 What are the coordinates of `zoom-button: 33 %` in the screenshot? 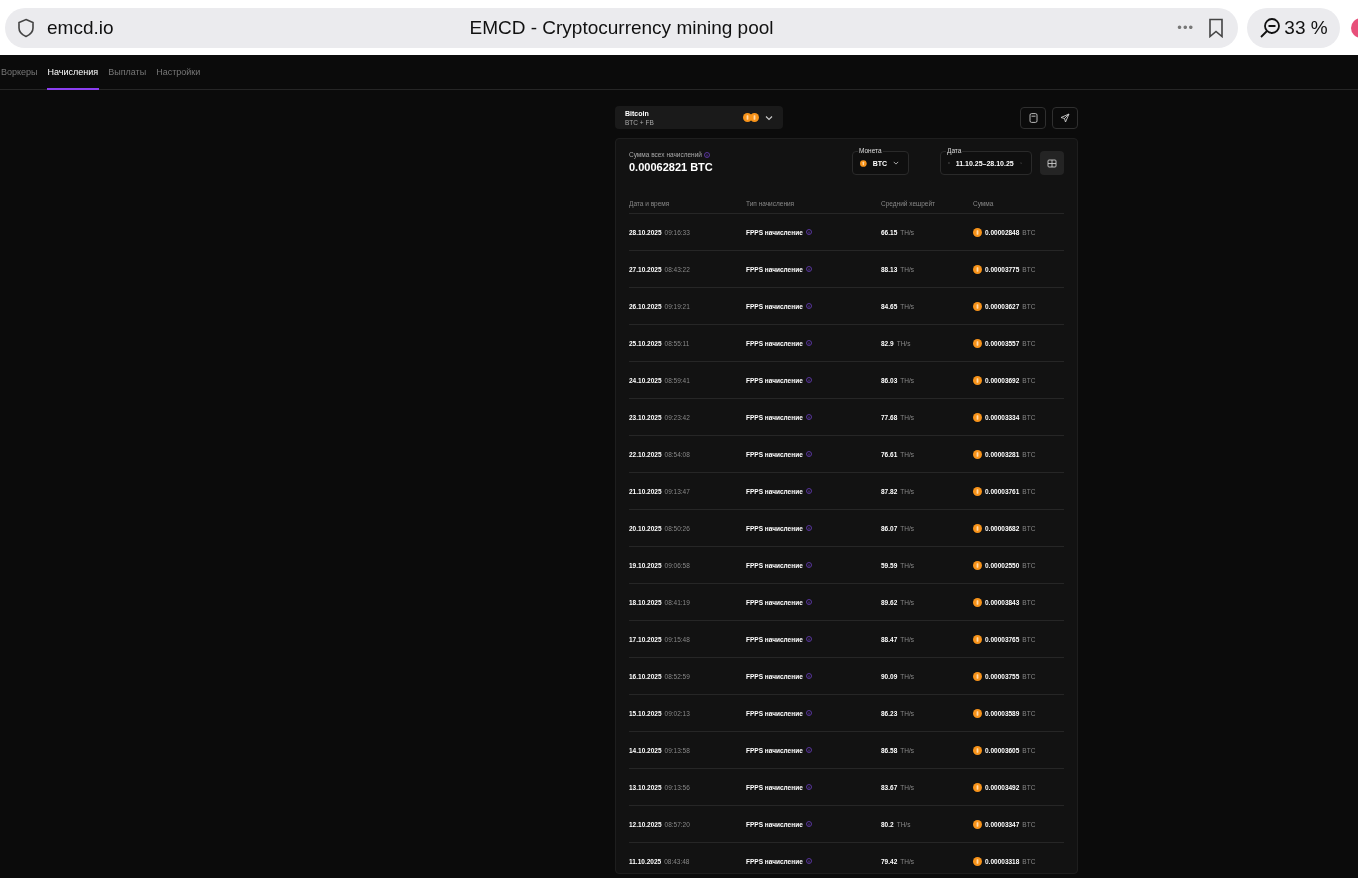 It's located at (1293, 27).